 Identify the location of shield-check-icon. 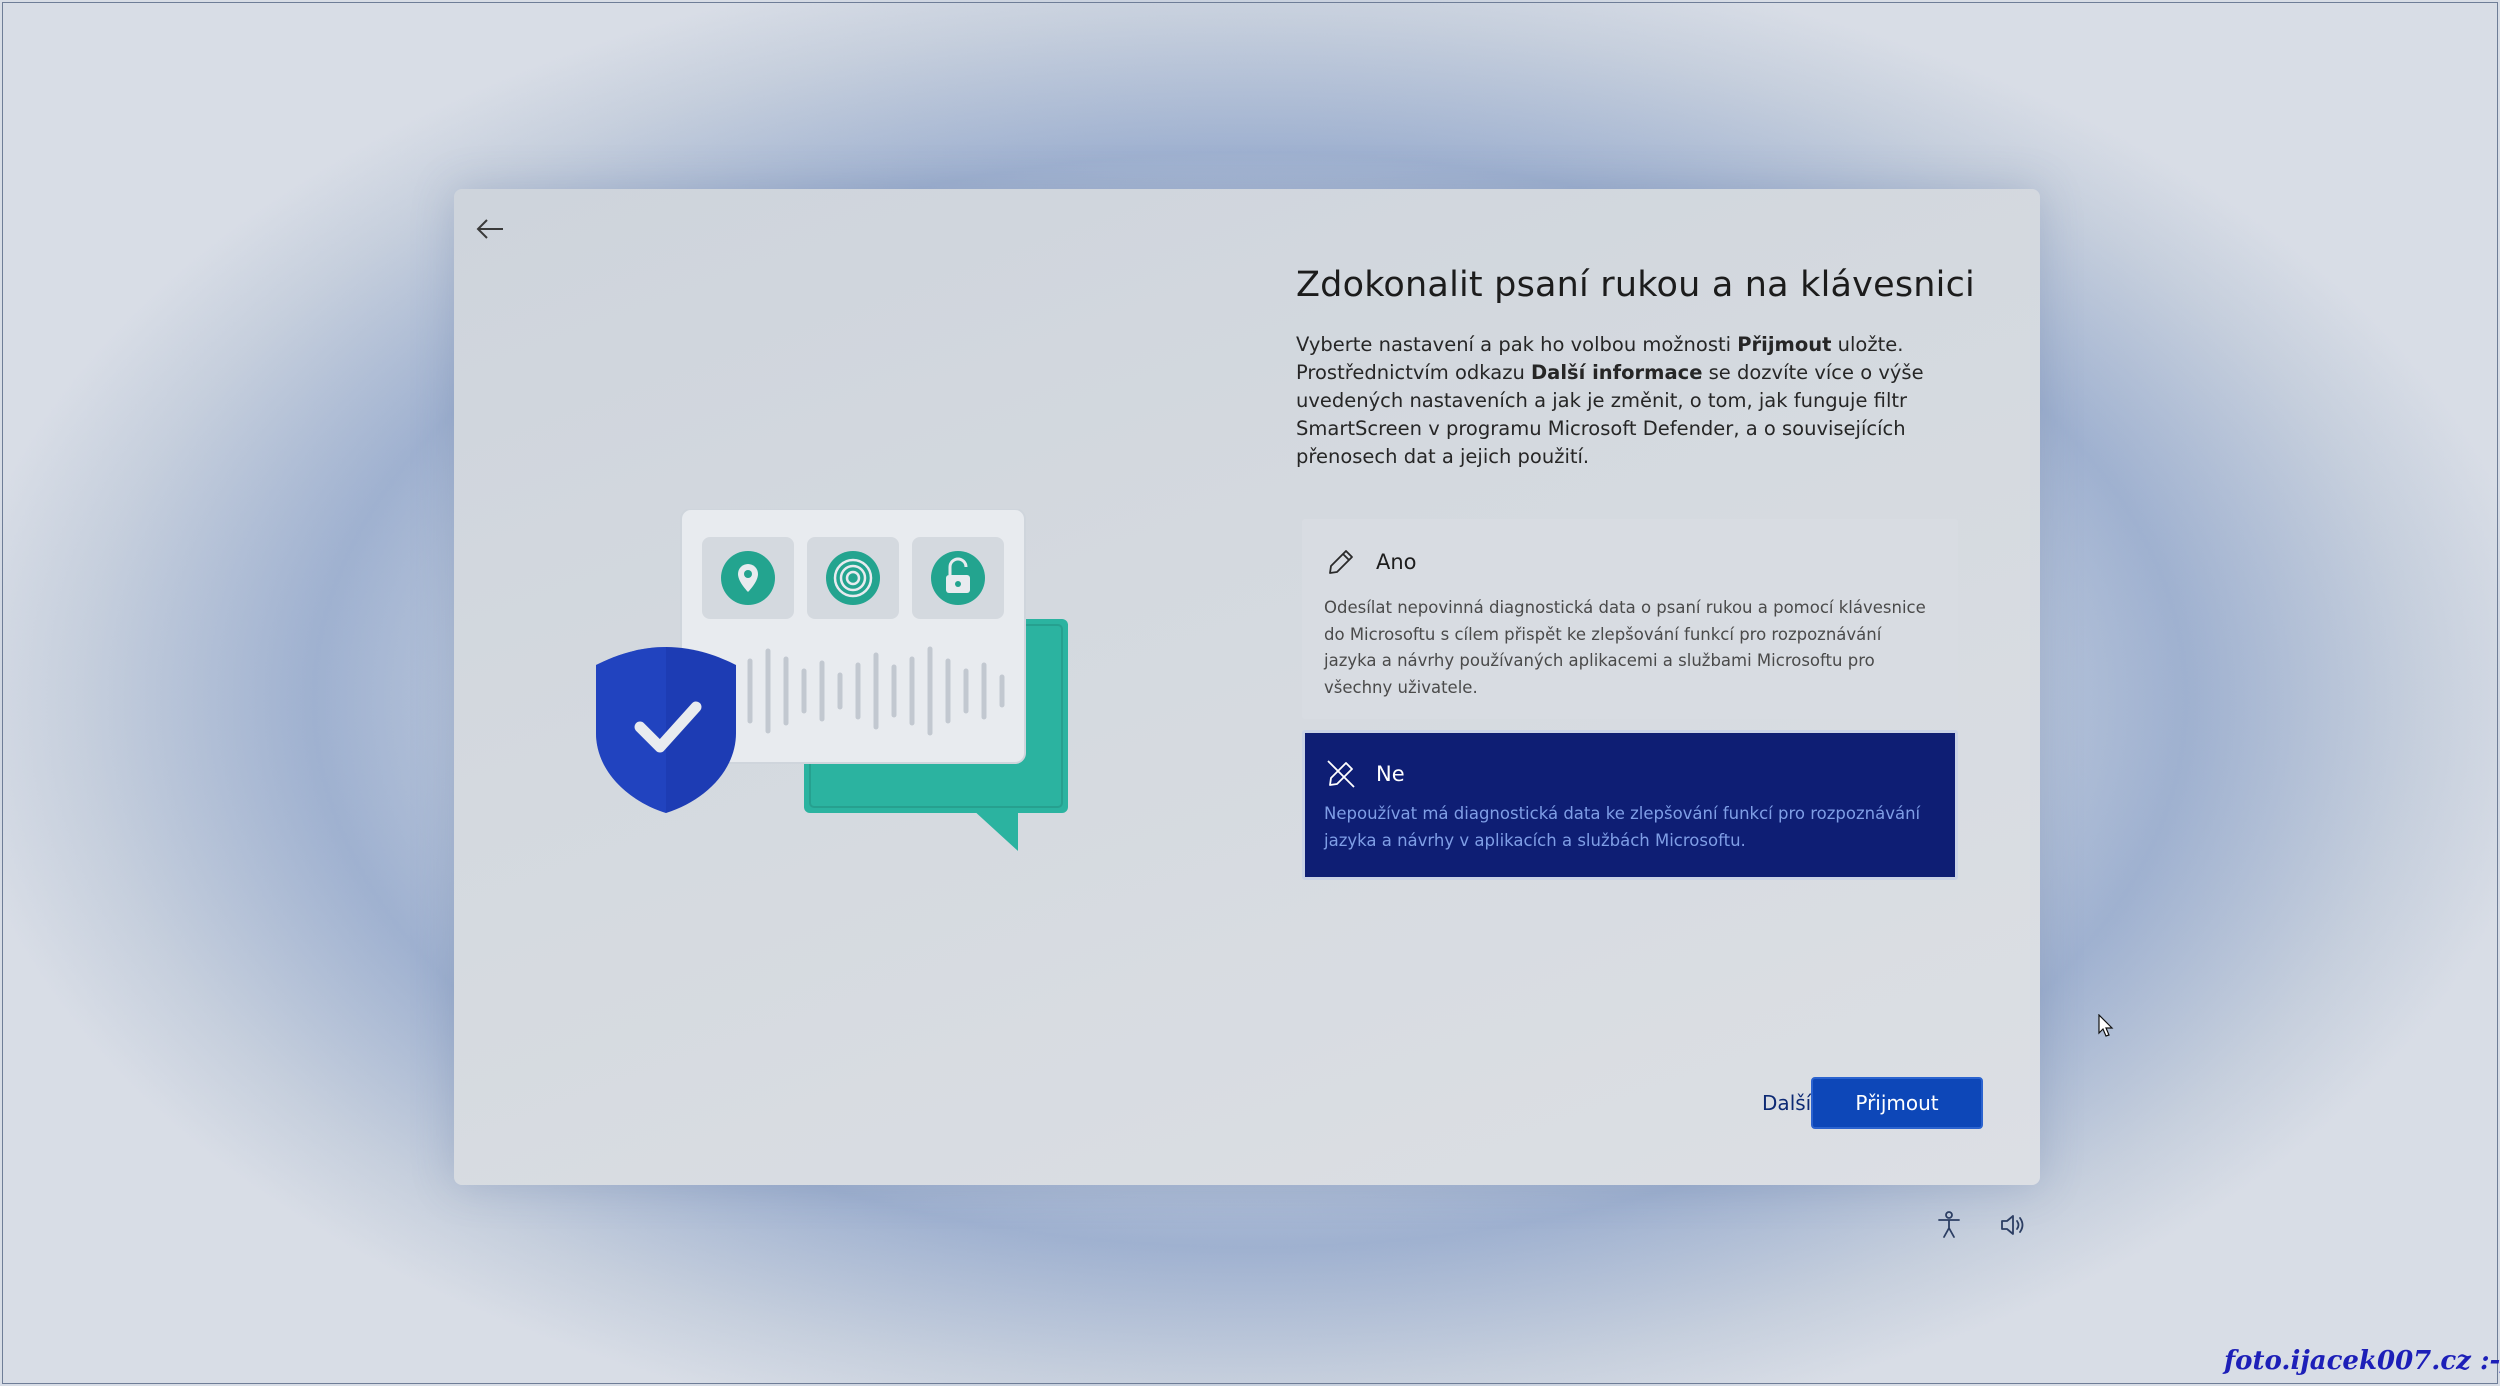
(666, 730).